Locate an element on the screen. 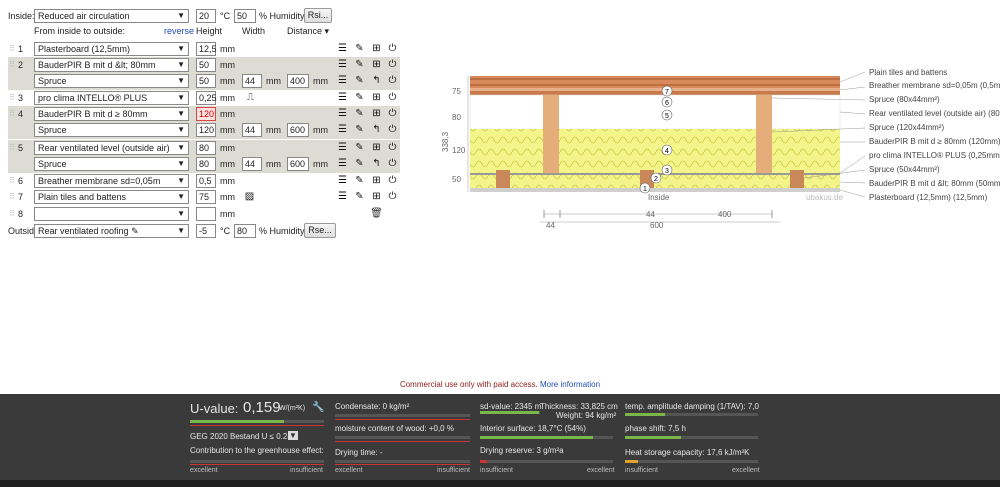 Image resolution: width=1000 pixels, height=487 pixels. header-distance: Distance ▾ is located at coordinates (308, 31).